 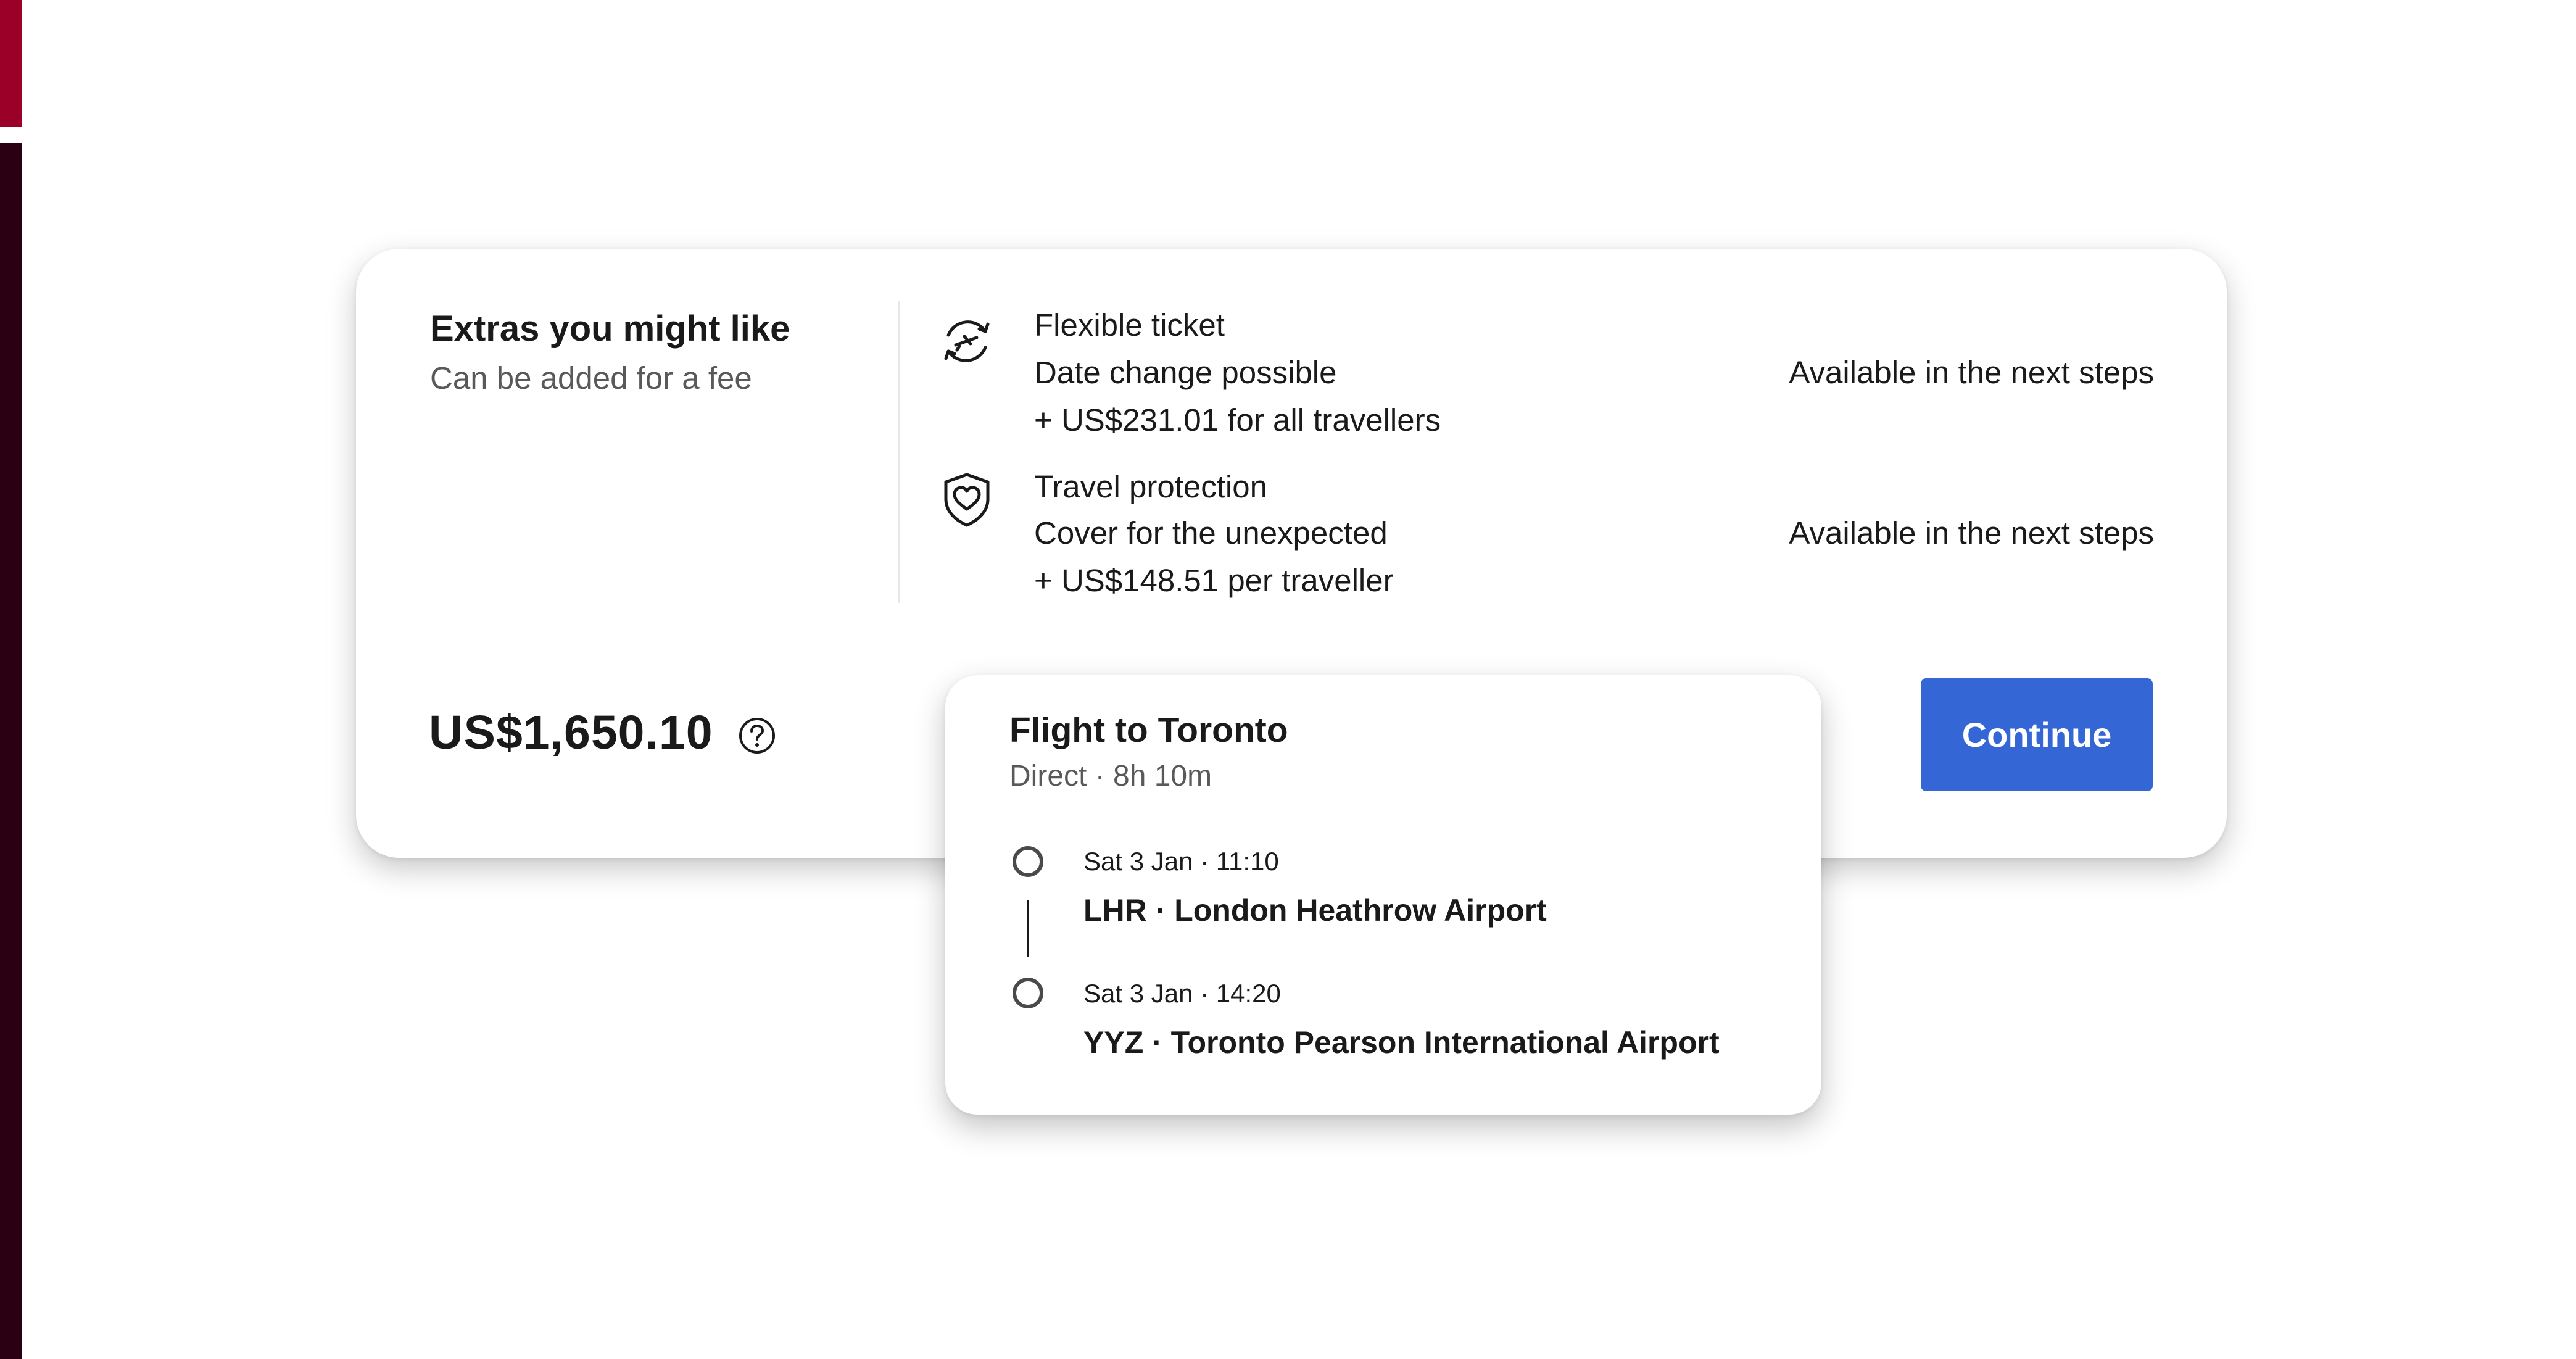 I want to click on extra-description: Date change possible, so click(x=1185, y=372).